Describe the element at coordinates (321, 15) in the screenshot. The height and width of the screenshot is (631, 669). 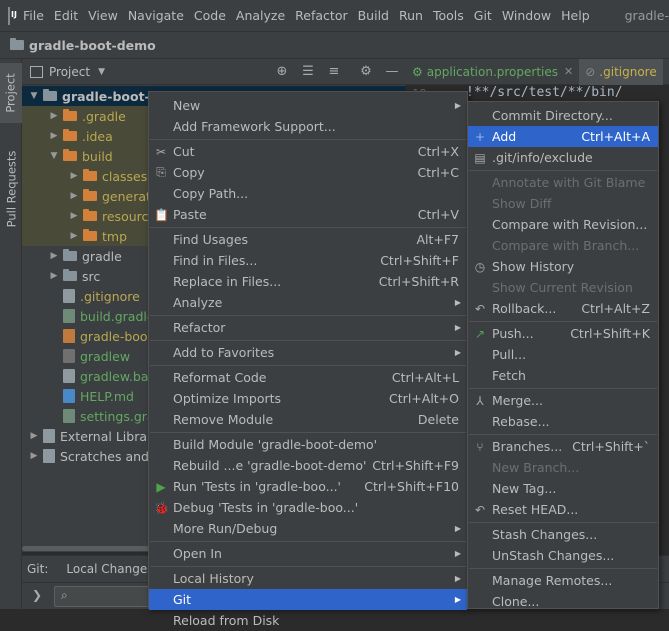
I see `menu-refactor: Refactor` at that location.